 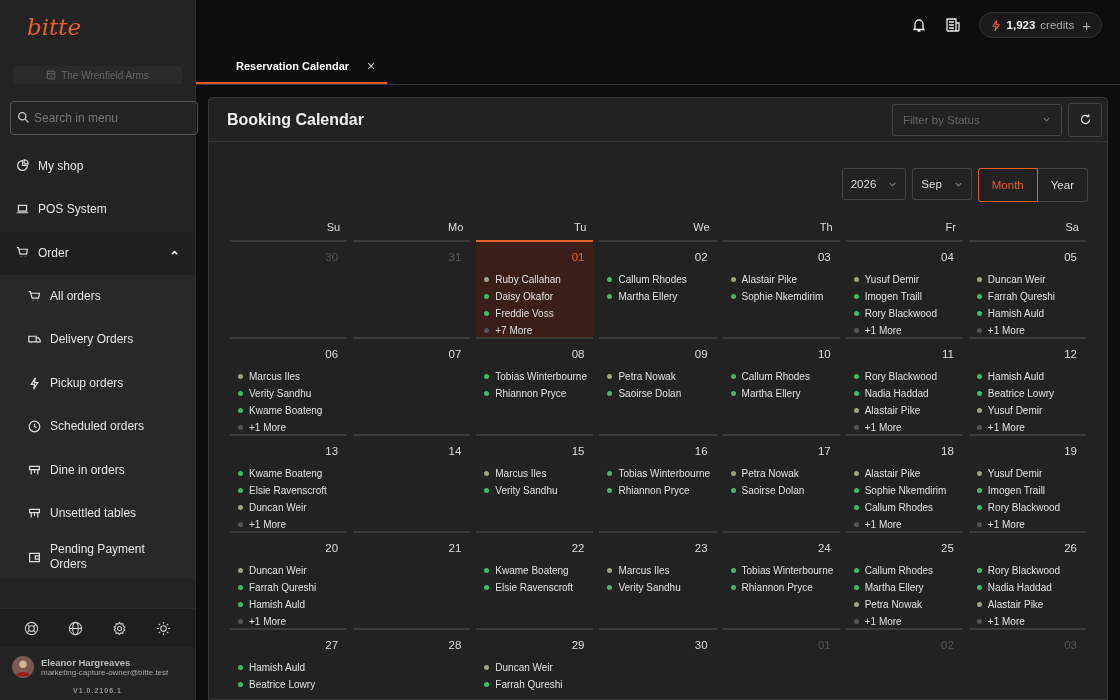 What do you see at coordinates (658, 581) in the screenshot?
I see `day-cell: 23 Marcus Iles Verity Sandhu` at bounding box center [658, 581].